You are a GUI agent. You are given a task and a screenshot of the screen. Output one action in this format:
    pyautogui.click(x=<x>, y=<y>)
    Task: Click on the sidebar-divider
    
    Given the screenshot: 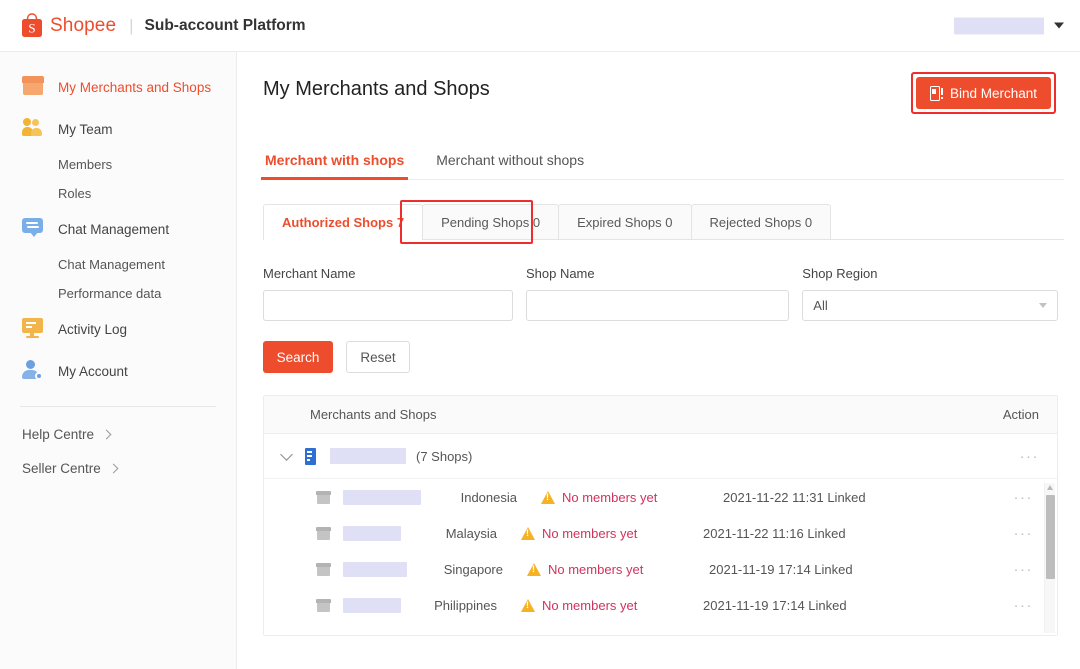 What is the action you would take?
    pyautogui.click(x=118, y=406)
    